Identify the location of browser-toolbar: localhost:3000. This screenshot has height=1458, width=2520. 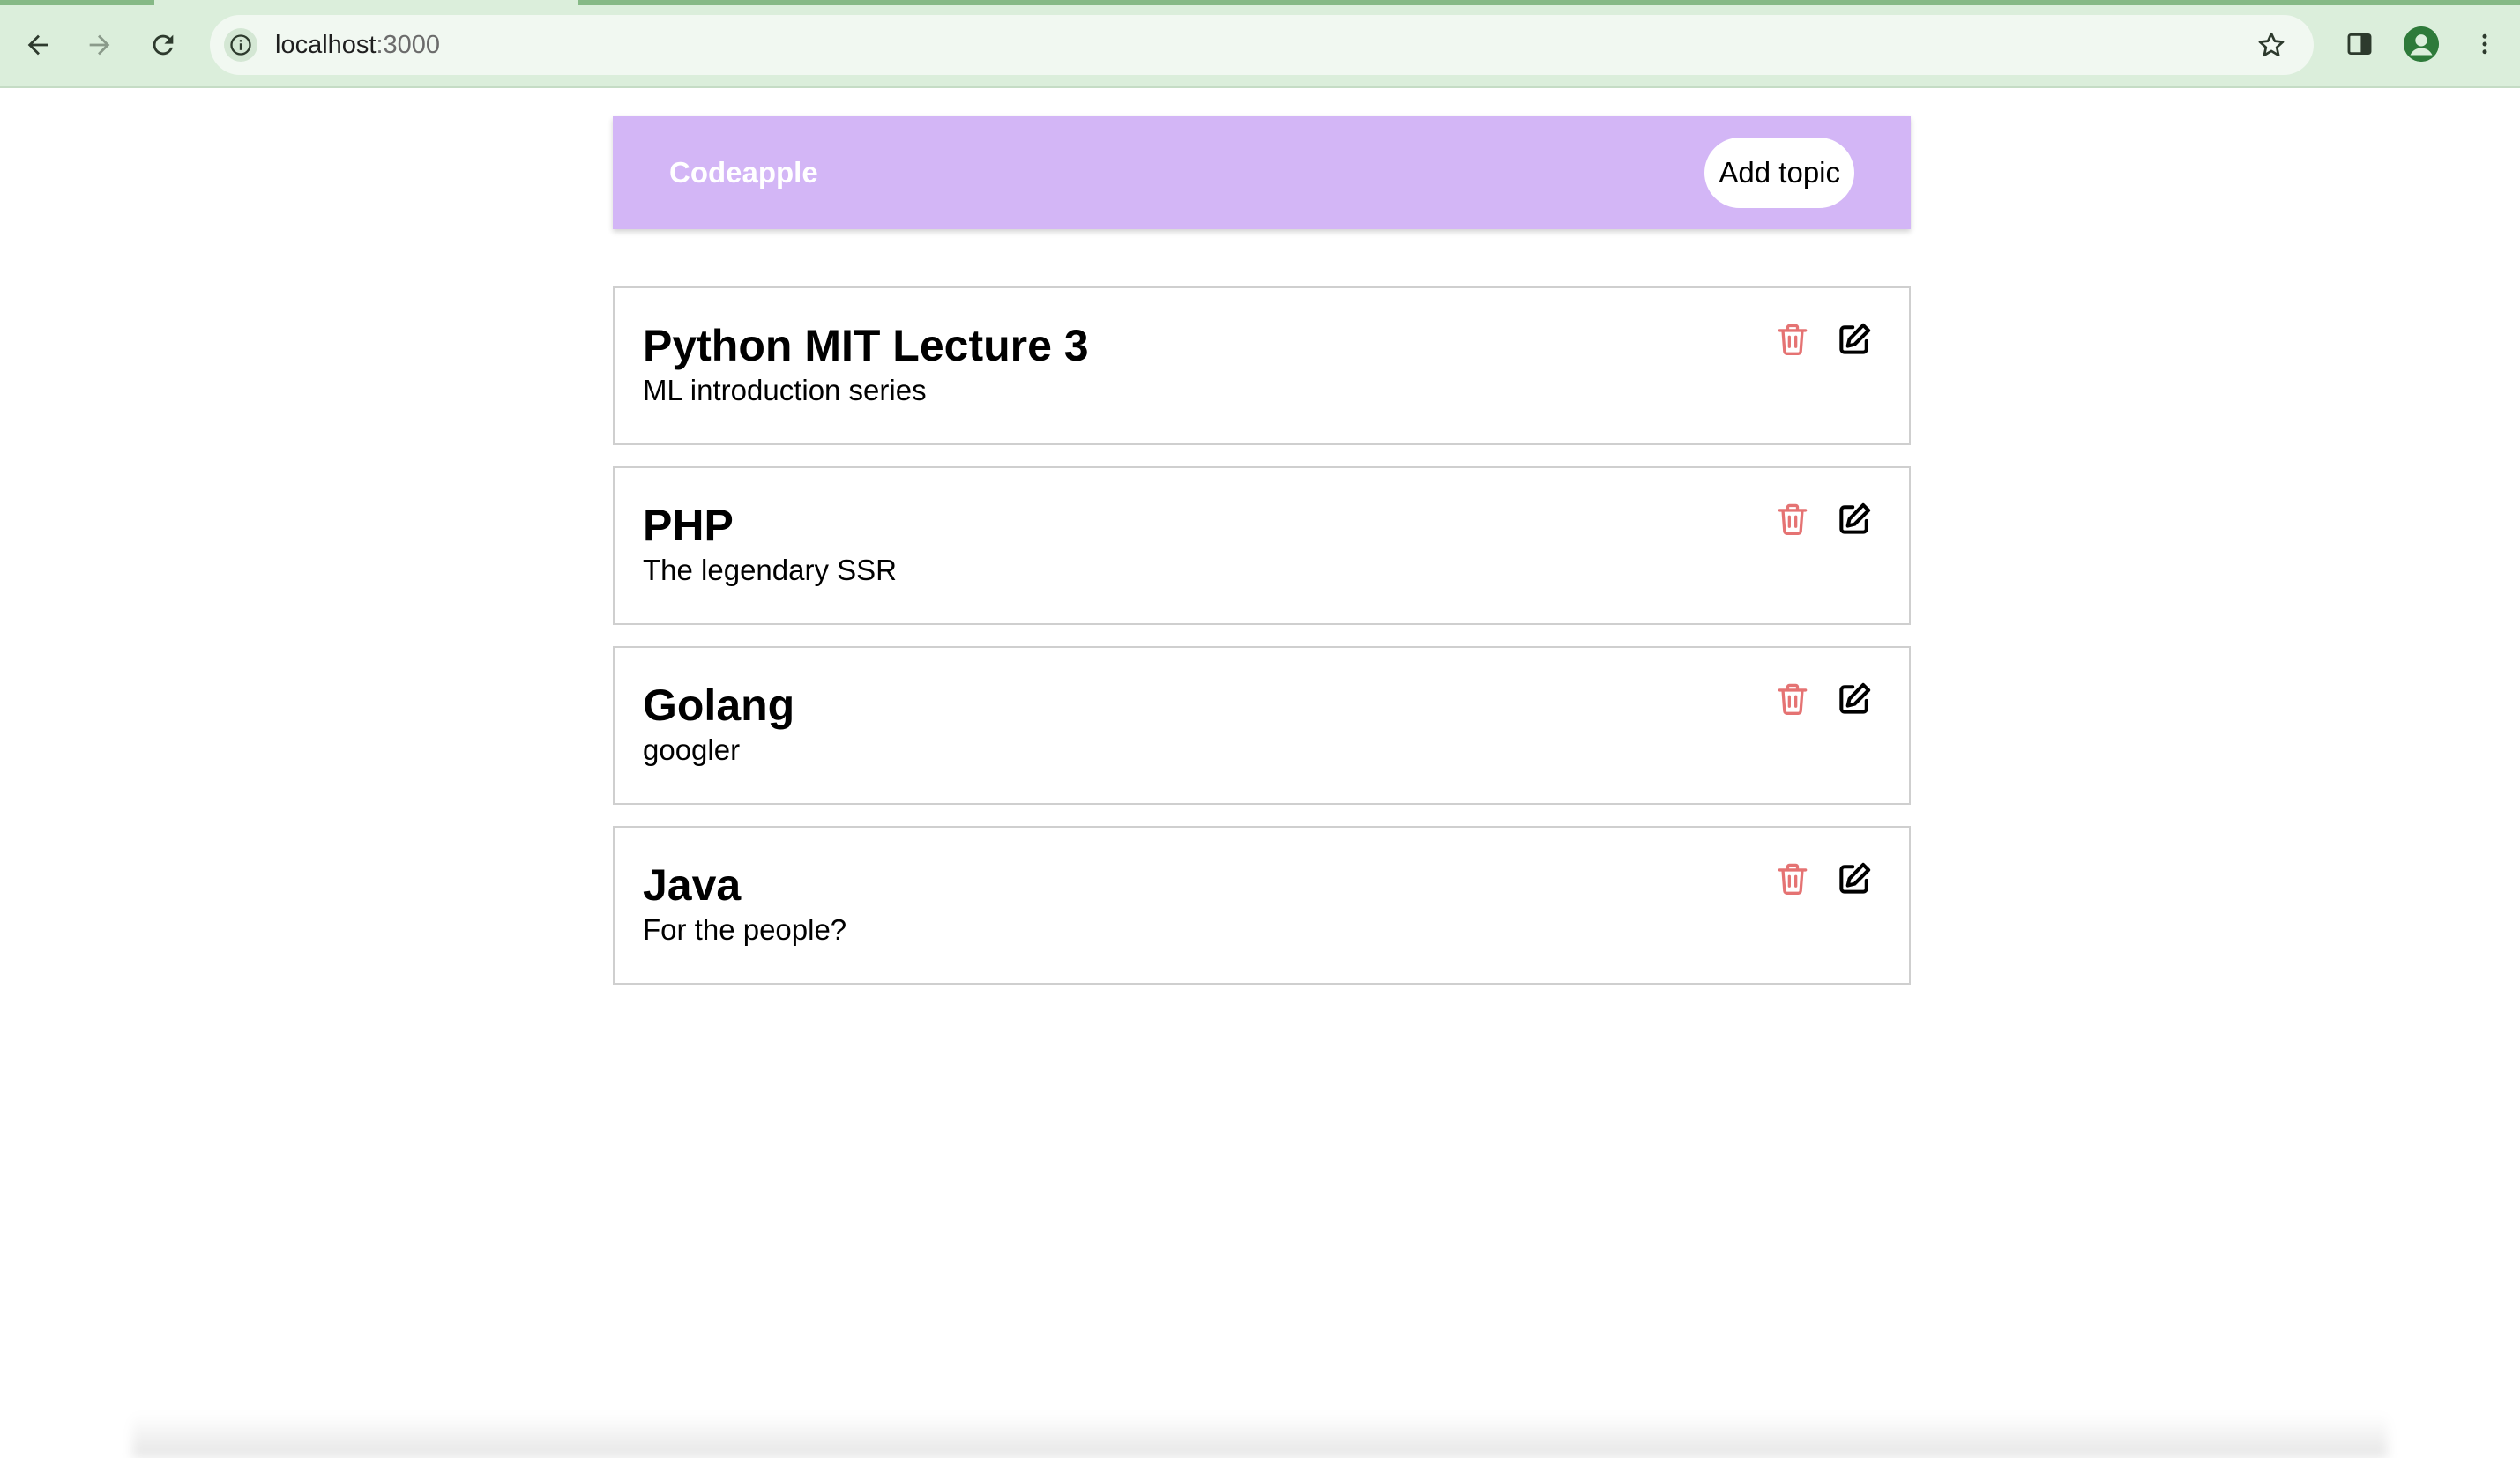
(1260, 44).